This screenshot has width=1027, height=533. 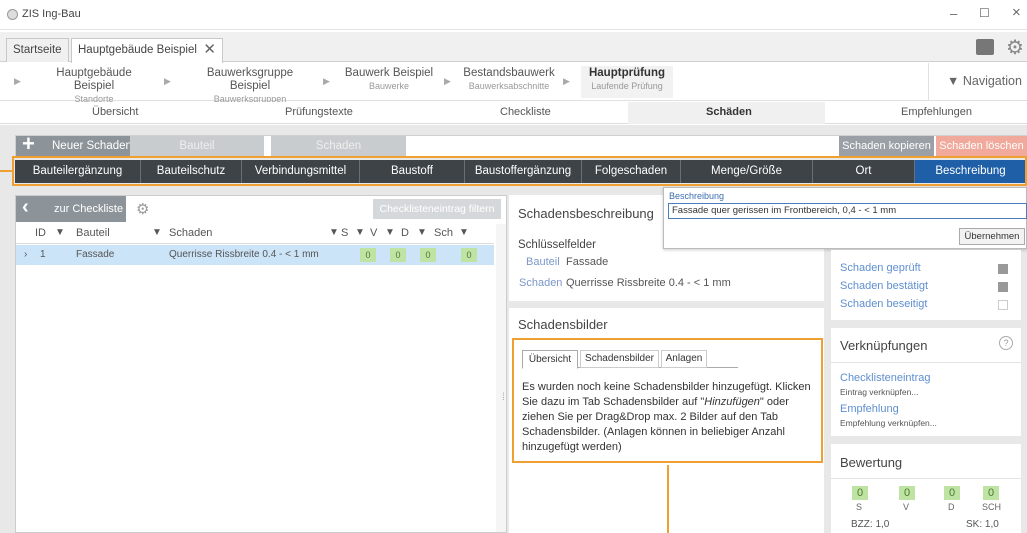 What do you see at coordinates (880, 268) in the screenshot?
I see `status-geprueft-label: Schaden geprüft` at bounding box center [880, 268].